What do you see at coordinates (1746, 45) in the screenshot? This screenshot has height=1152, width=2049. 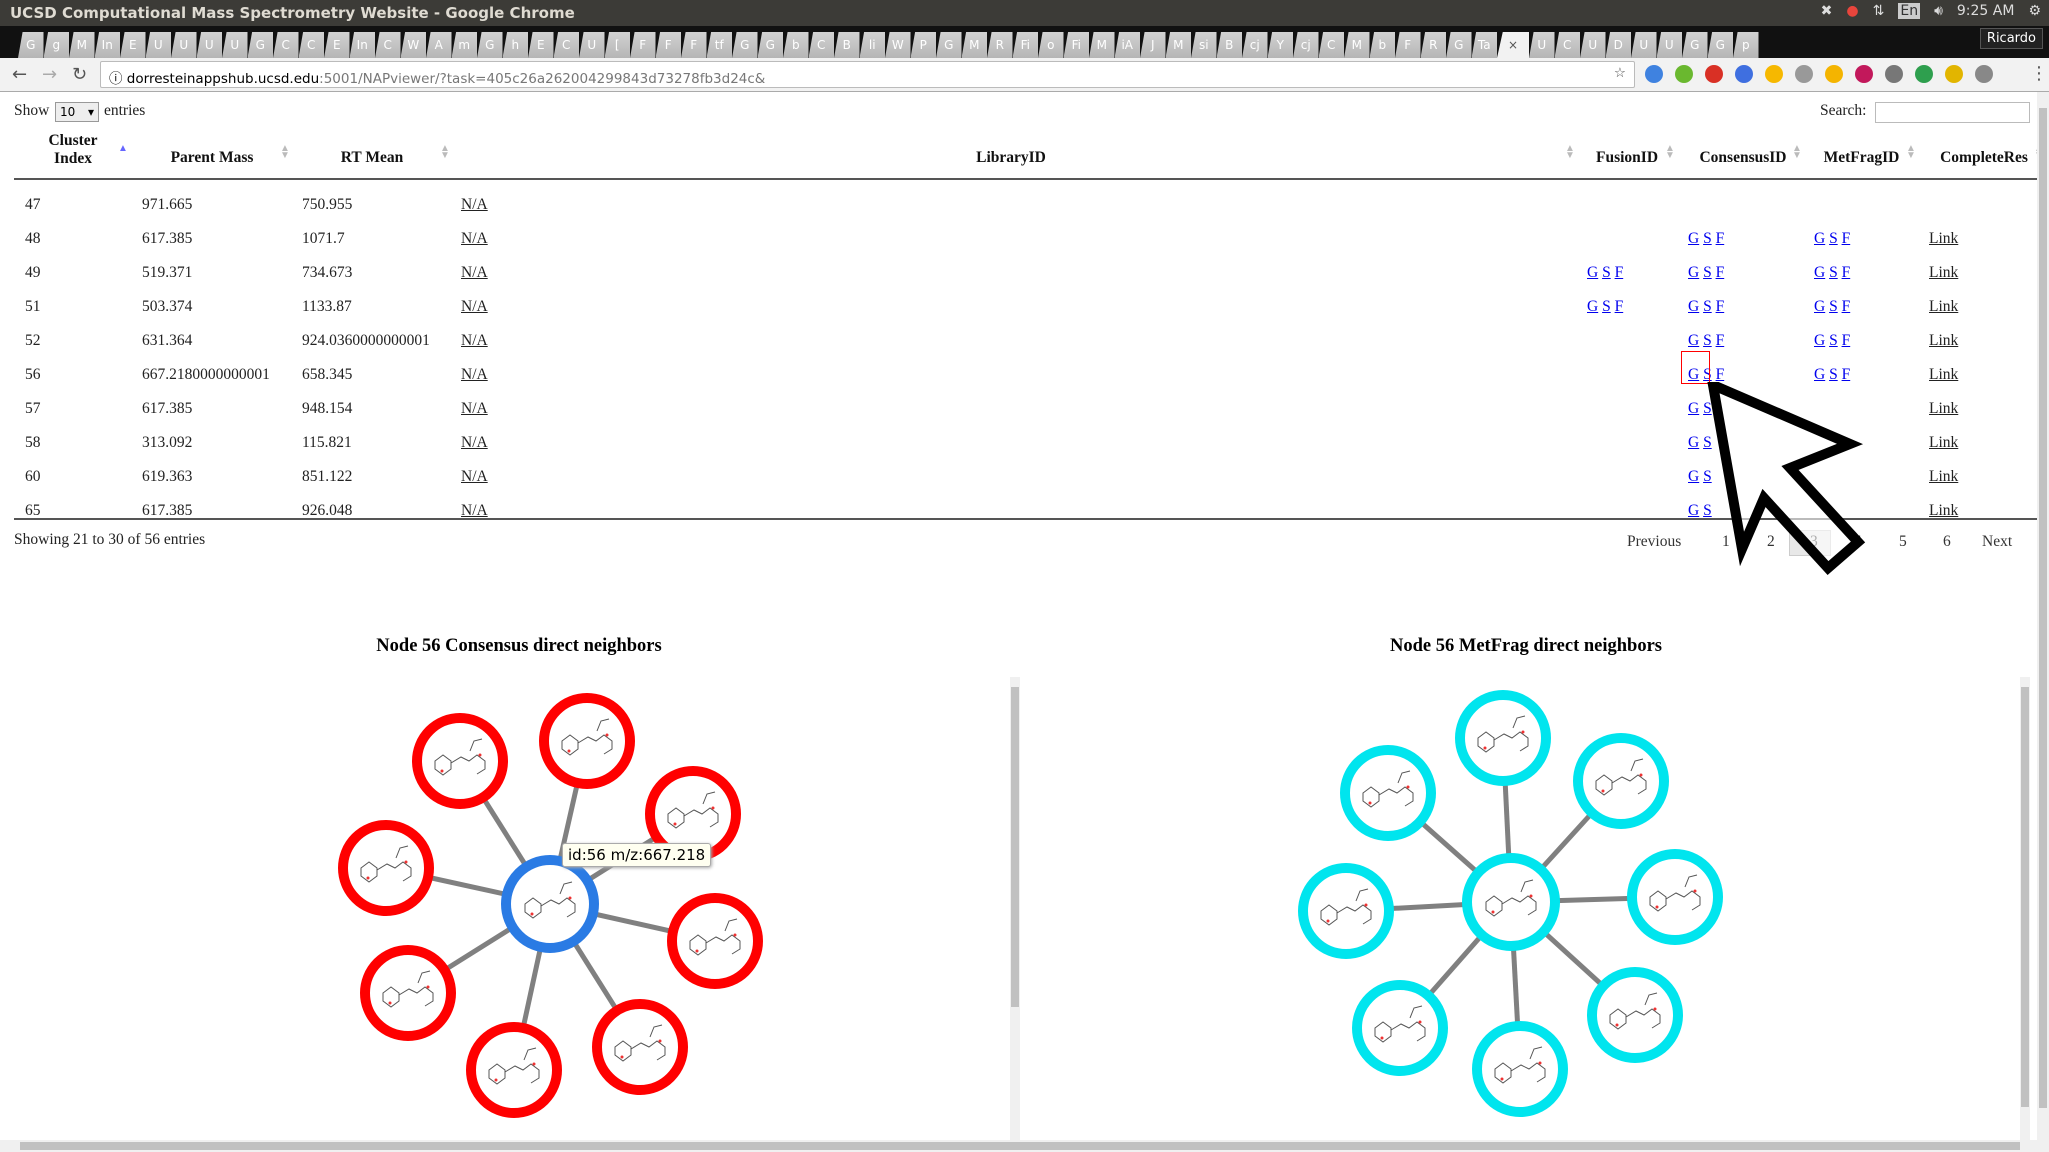 I see `browser-tab: p` at bounding box center [1746, 45].